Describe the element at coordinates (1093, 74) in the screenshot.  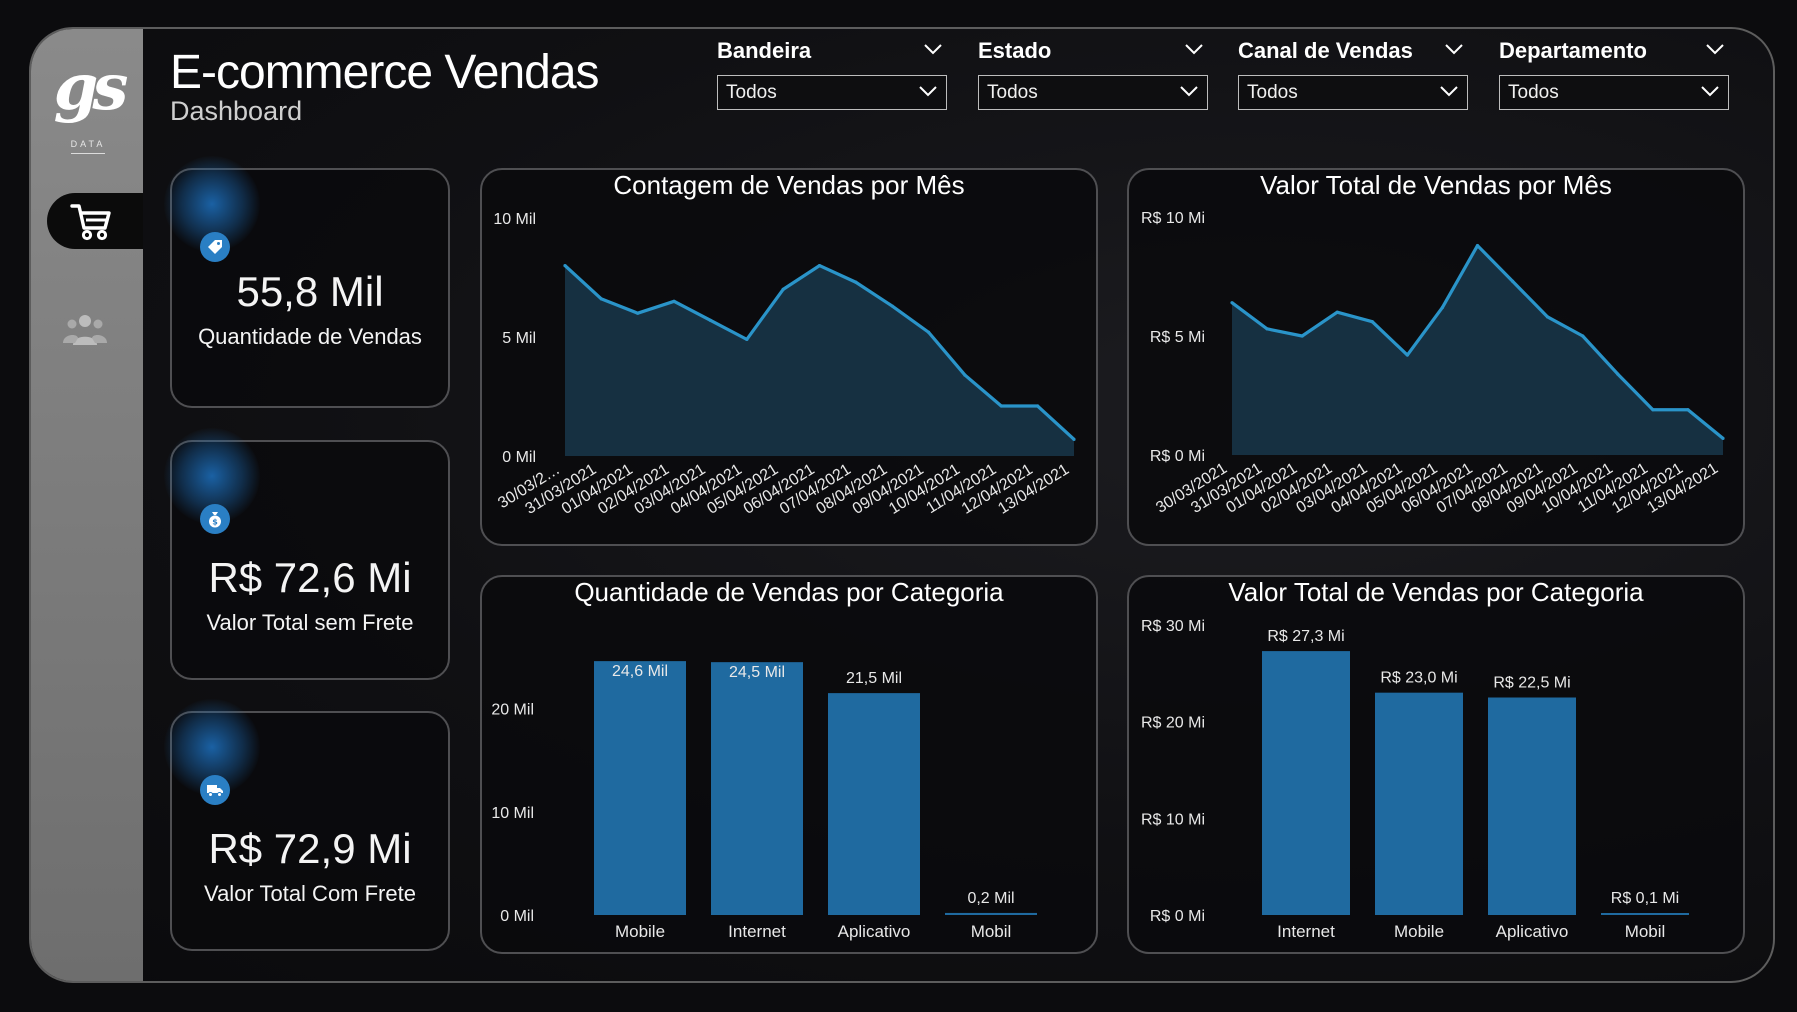
I see `filter-estado: Estado Todos` at that location.